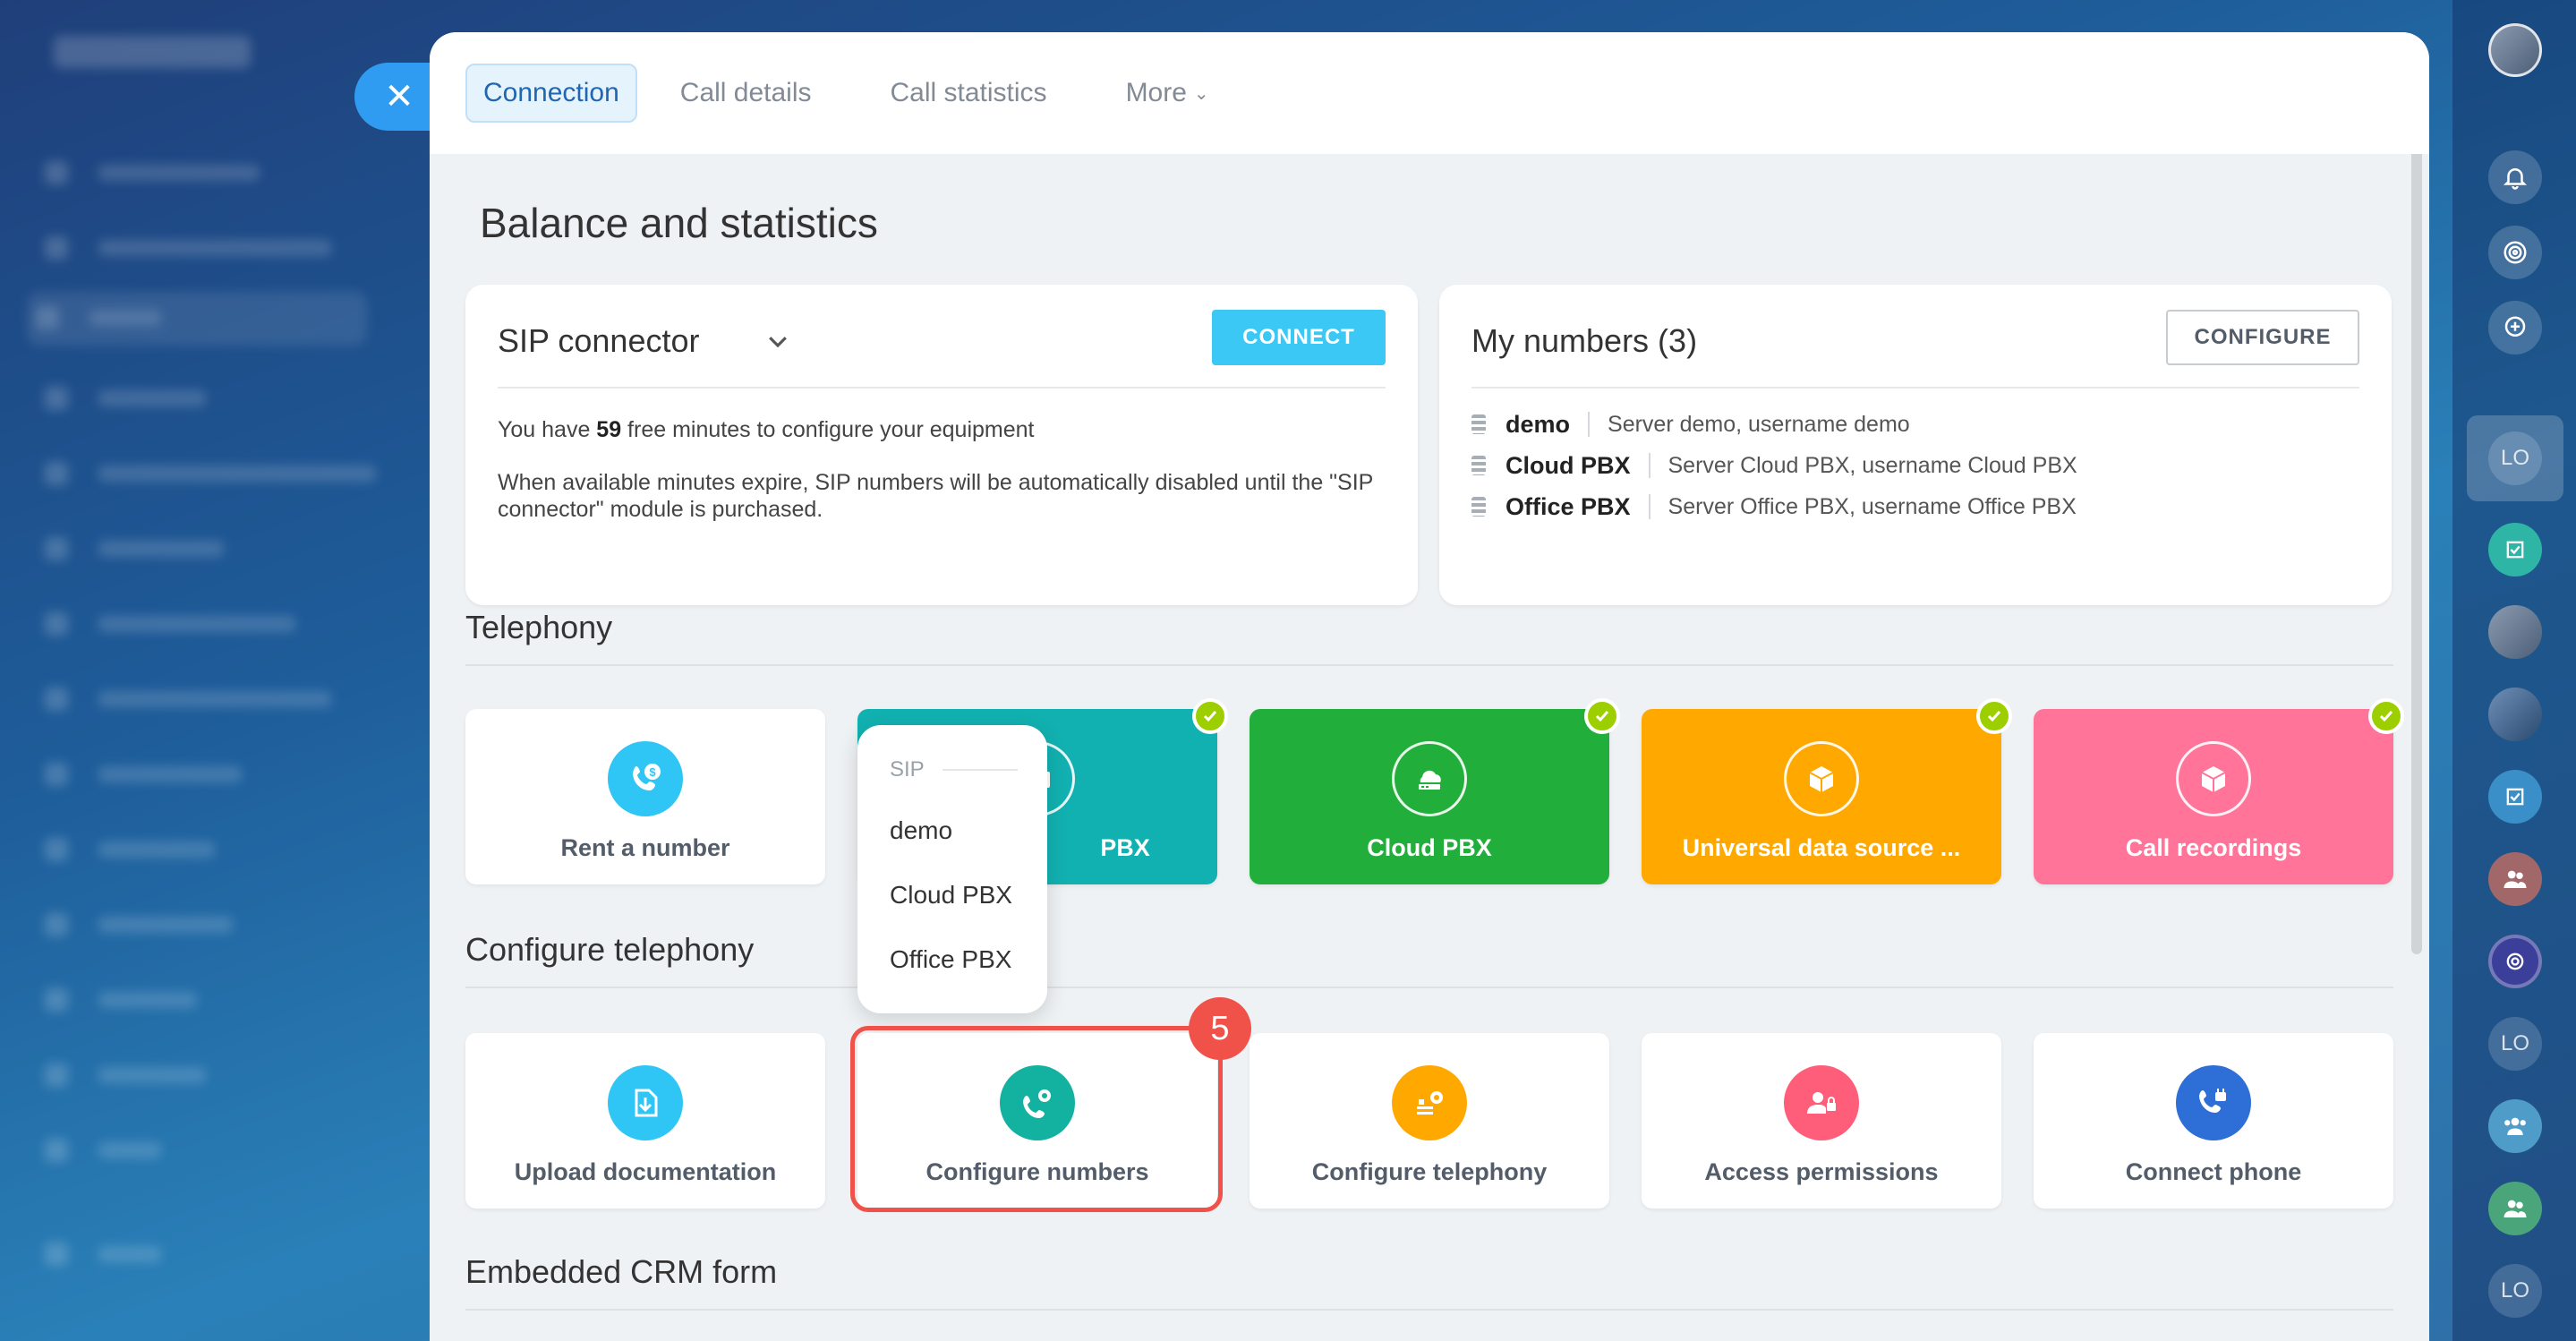 This screenshot has height=1341, width=2576. I want to click on dropdown-header: SIP, so click(954, 769).